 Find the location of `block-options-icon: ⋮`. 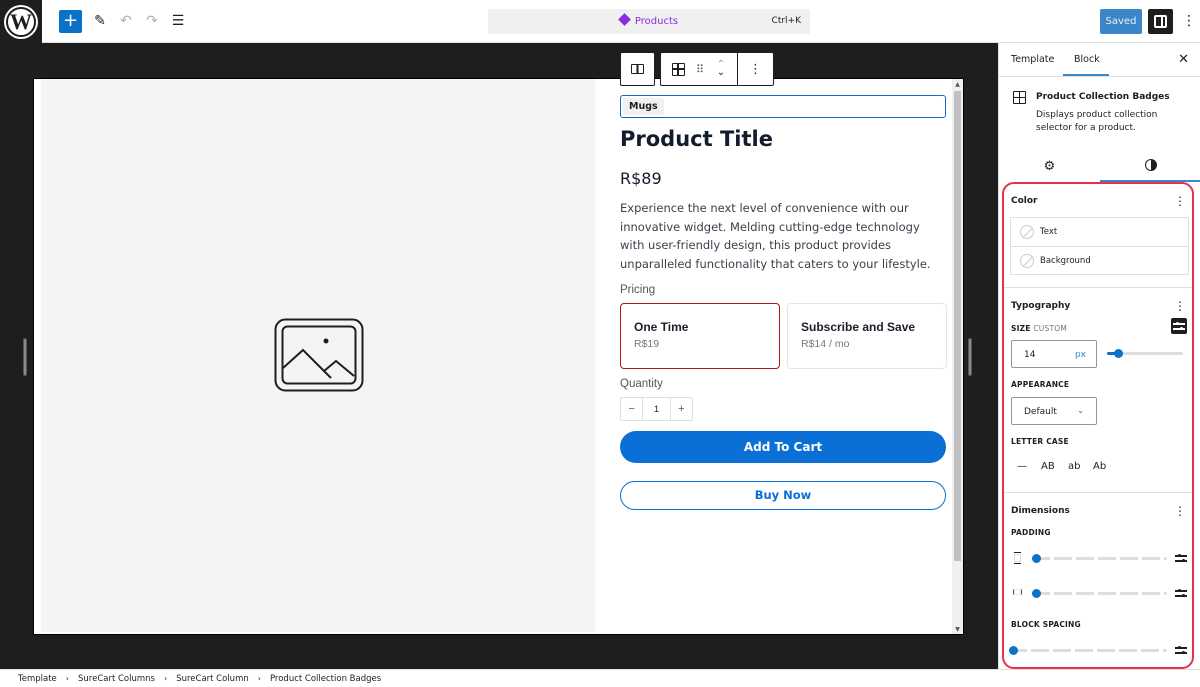

block-options-icon: ⋮ is located at coordinates (755, 69).